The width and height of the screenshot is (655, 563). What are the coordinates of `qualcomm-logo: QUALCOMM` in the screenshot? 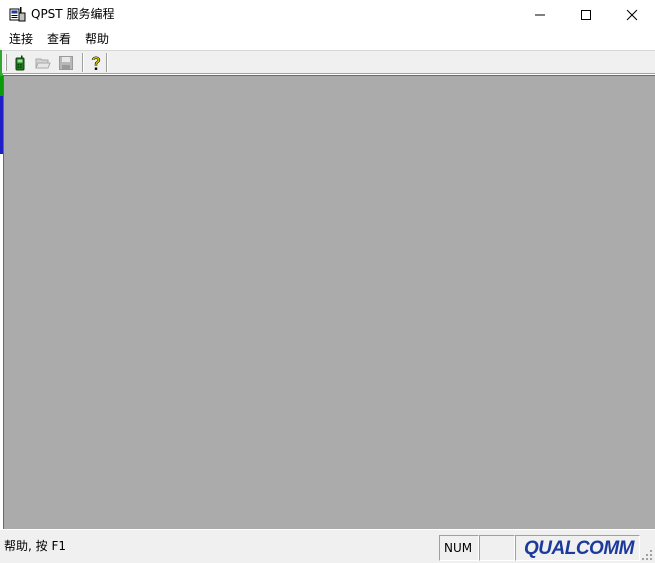 It's located at (579, 548).